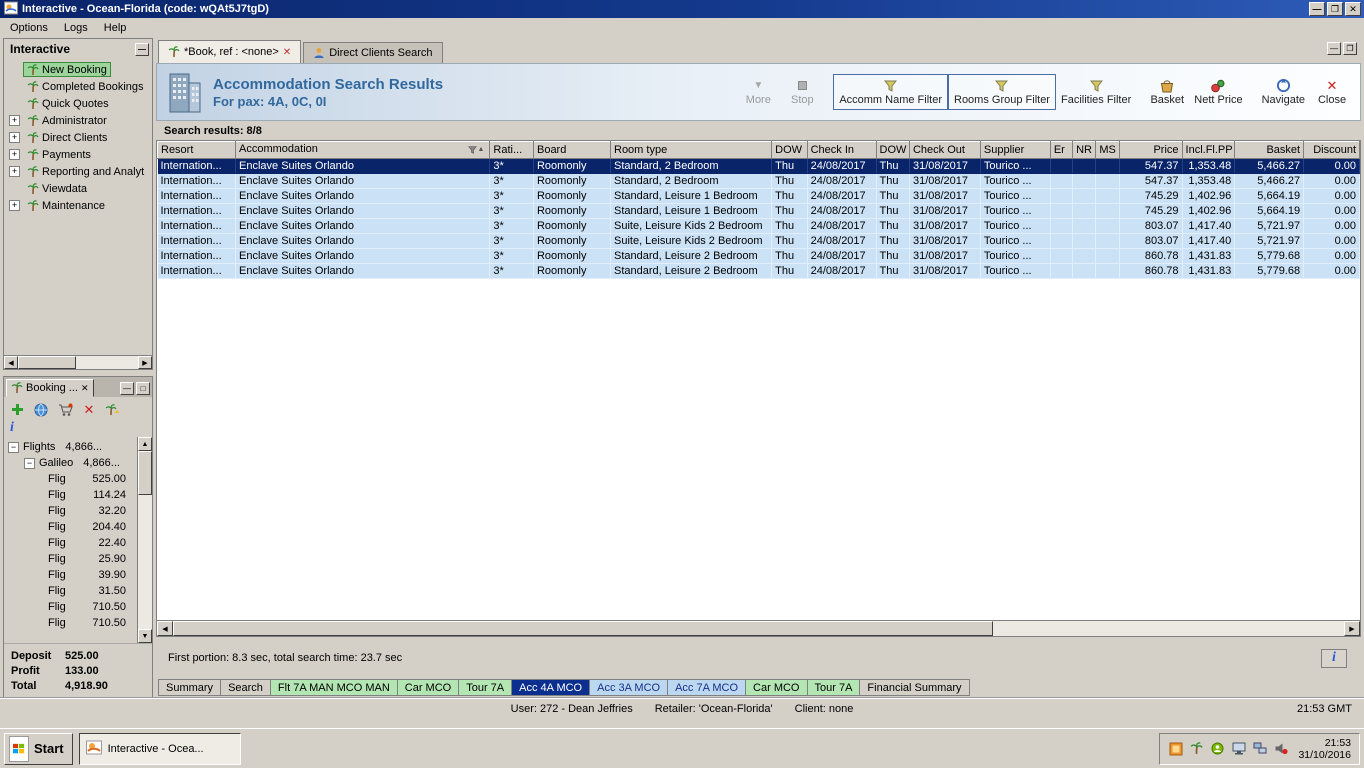  What do you see at coordinates (78, 120) in the screenshot?
I see `sidebar-item-administrator: + Administrator` at bounding box center [78, 120].